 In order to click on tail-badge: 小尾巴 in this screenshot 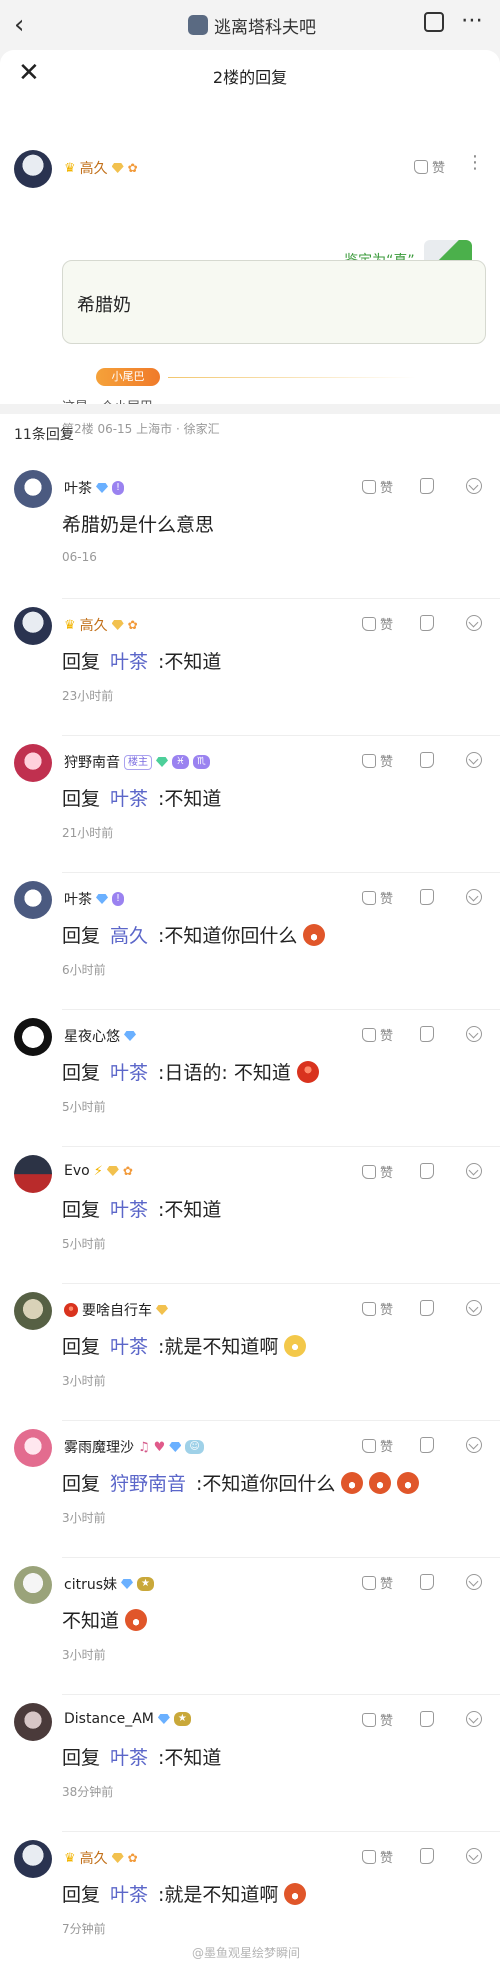, I will do `click(128, 377)`.